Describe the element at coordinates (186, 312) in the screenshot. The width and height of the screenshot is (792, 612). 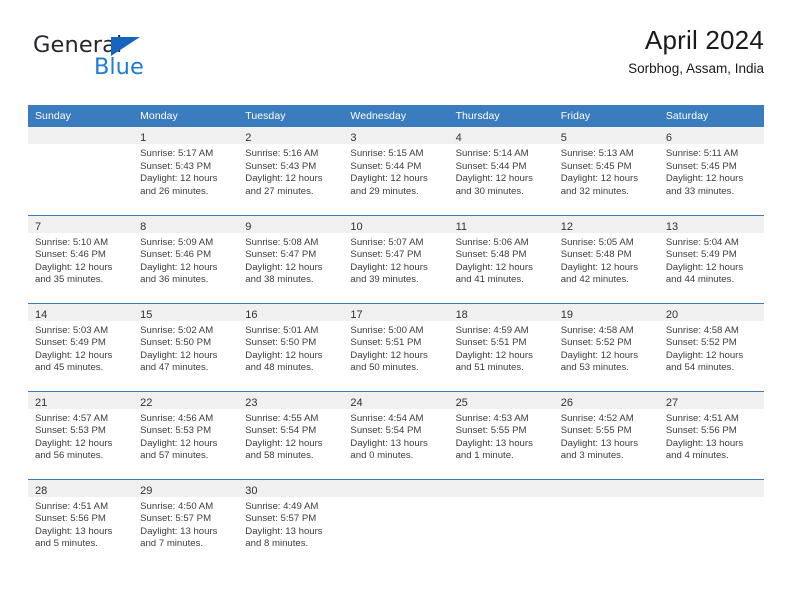
I see `day-number-band: 15` at that location.